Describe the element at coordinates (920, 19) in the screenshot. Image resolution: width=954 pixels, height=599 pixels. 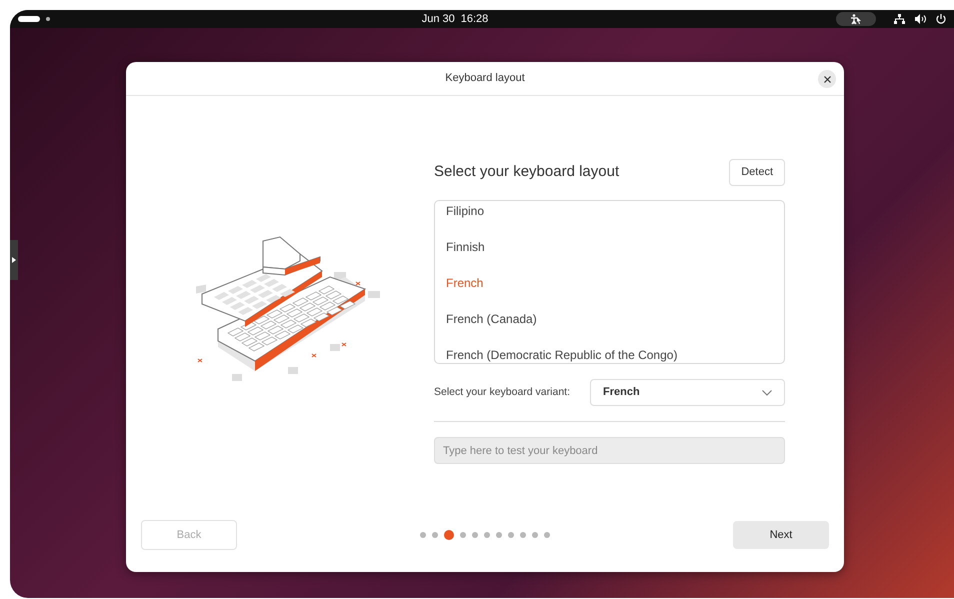
I see `volume-icon` at that location.